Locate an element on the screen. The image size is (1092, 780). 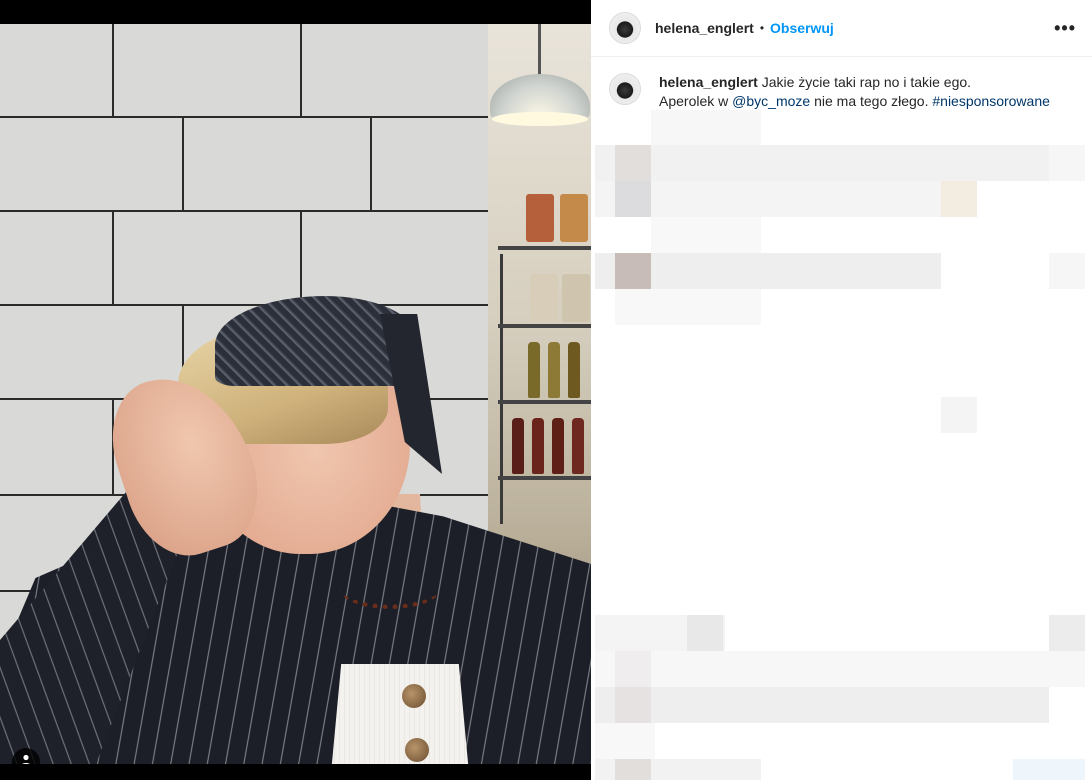
beaded-necklace is located at coordinates (390, 589).